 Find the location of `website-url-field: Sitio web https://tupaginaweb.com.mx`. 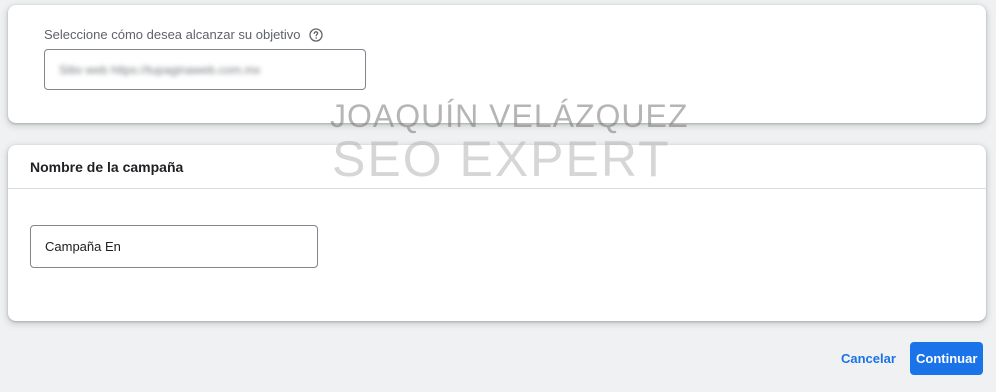

website-url-field: Sitio web https://tupaginaweb.com.mx is located at coordinates (205, 69).